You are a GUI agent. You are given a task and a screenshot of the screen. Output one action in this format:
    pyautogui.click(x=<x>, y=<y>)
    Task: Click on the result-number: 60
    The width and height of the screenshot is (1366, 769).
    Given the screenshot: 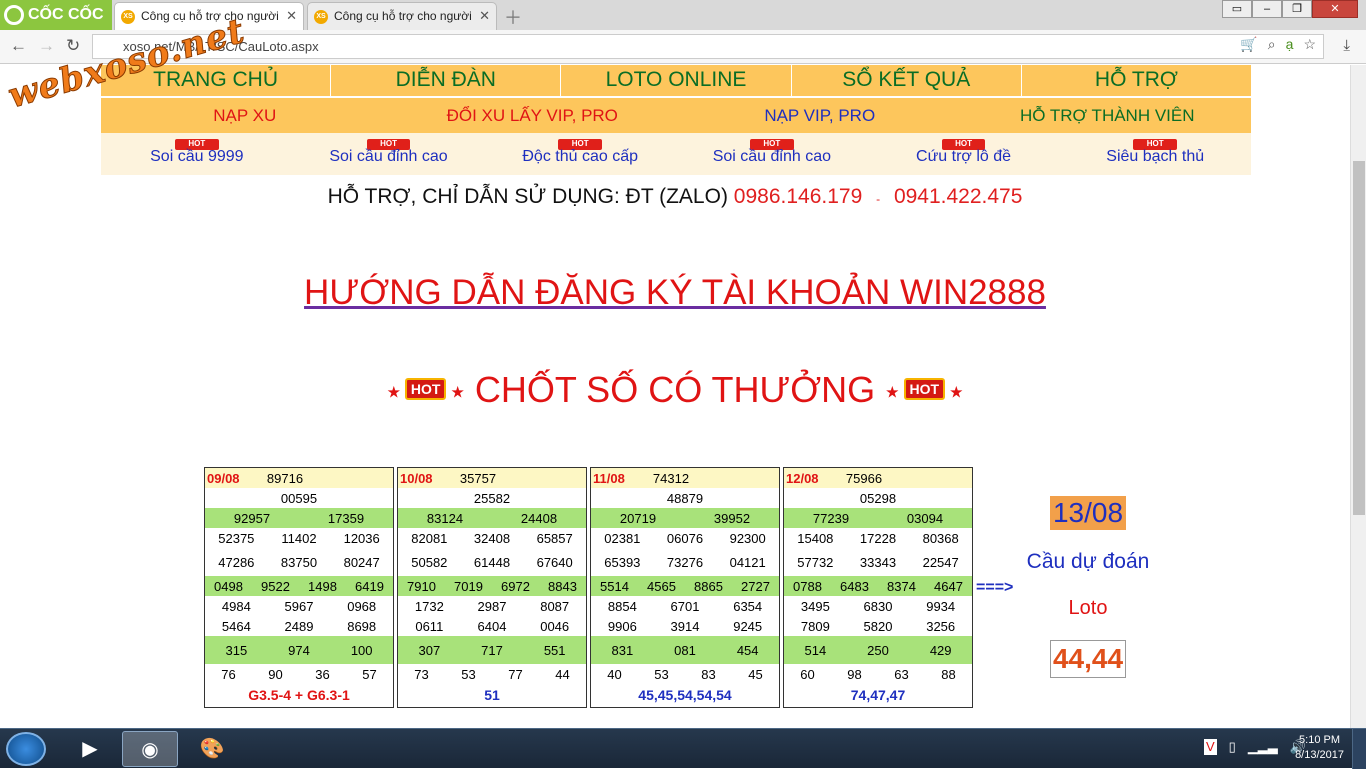 What is the action you would take?
    pyautogui.click(x=807, y=674)
    